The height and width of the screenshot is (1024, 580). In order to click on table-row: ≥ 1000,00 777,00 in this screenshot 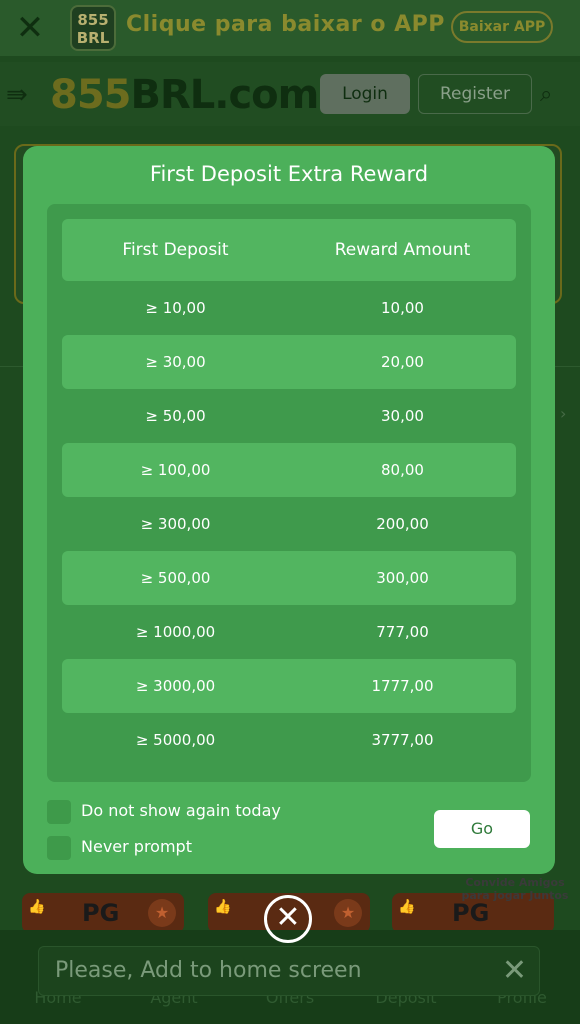, I will do `click(289, 632)`.